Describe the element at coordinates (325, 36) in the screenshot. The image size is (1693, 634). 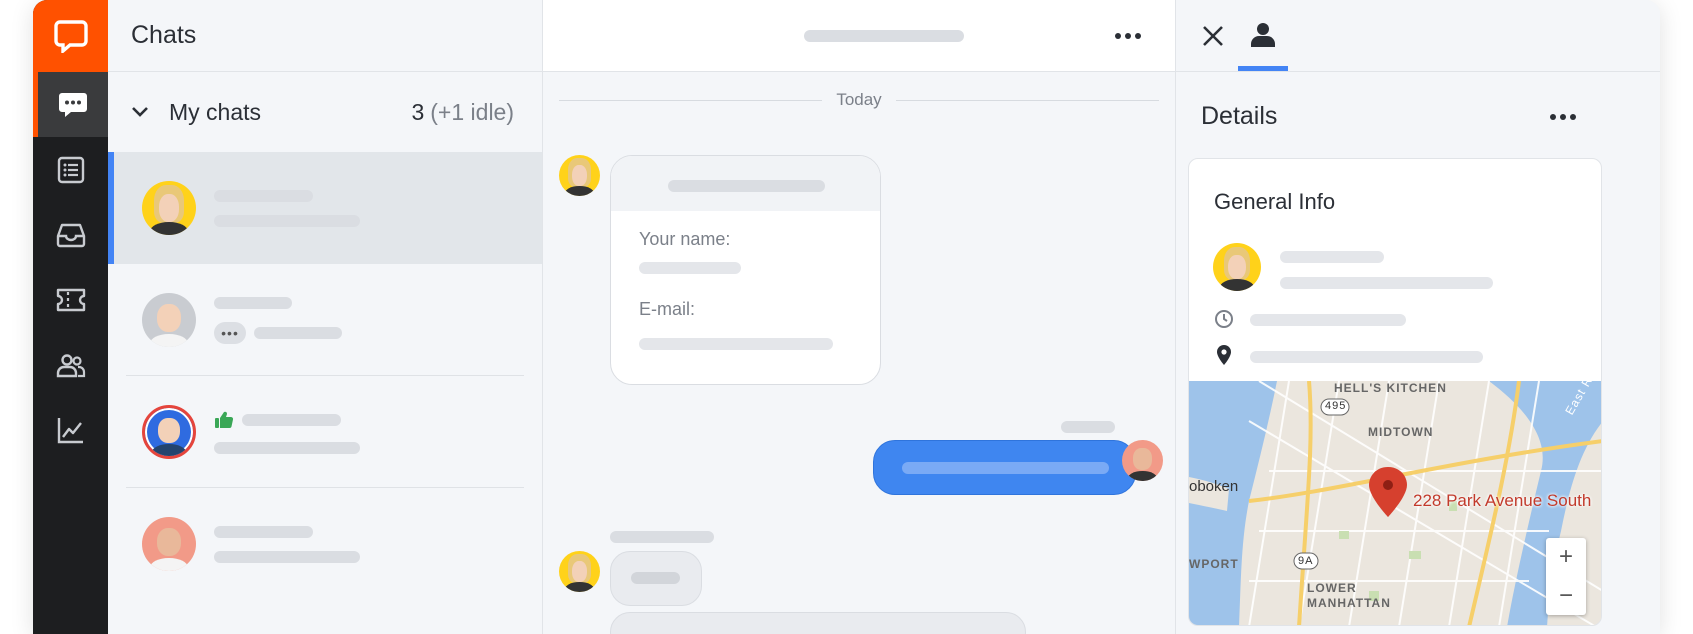
I see `chat-list-header: Chats` at that location.